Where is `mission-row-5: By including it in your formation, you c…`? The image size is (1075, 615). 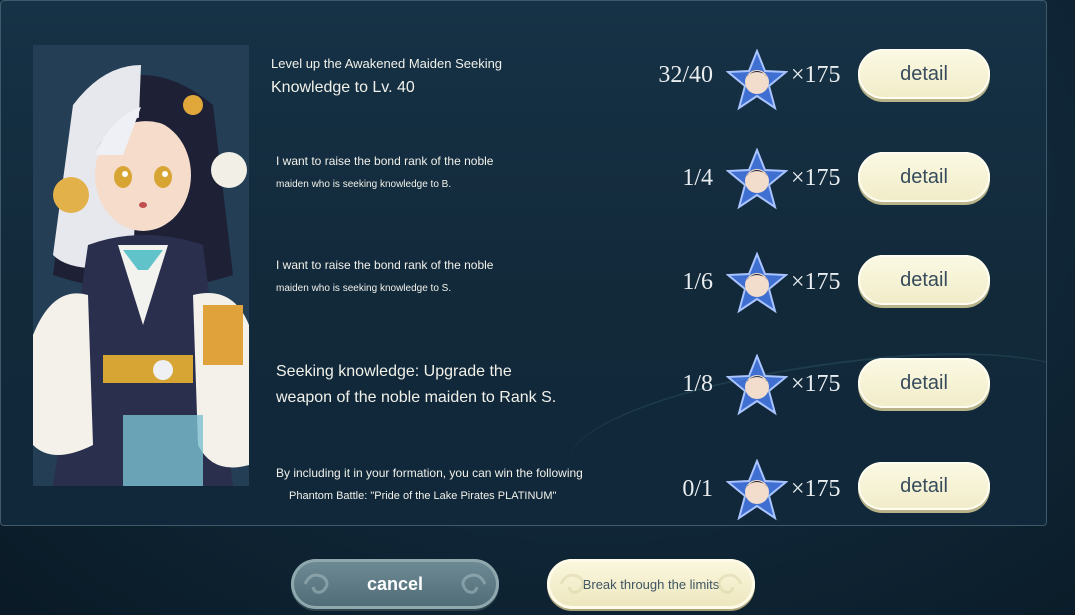
mission-row-5: By including it in your formation, you c… is located at coordinates (641, 492).